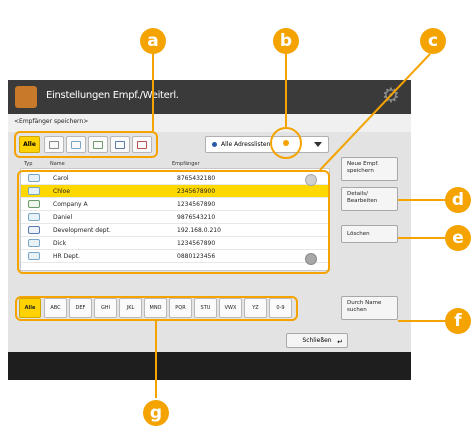 The width and height of the screenshot is (475, 441). I want to click on callout-b: b, so click(286, 41).